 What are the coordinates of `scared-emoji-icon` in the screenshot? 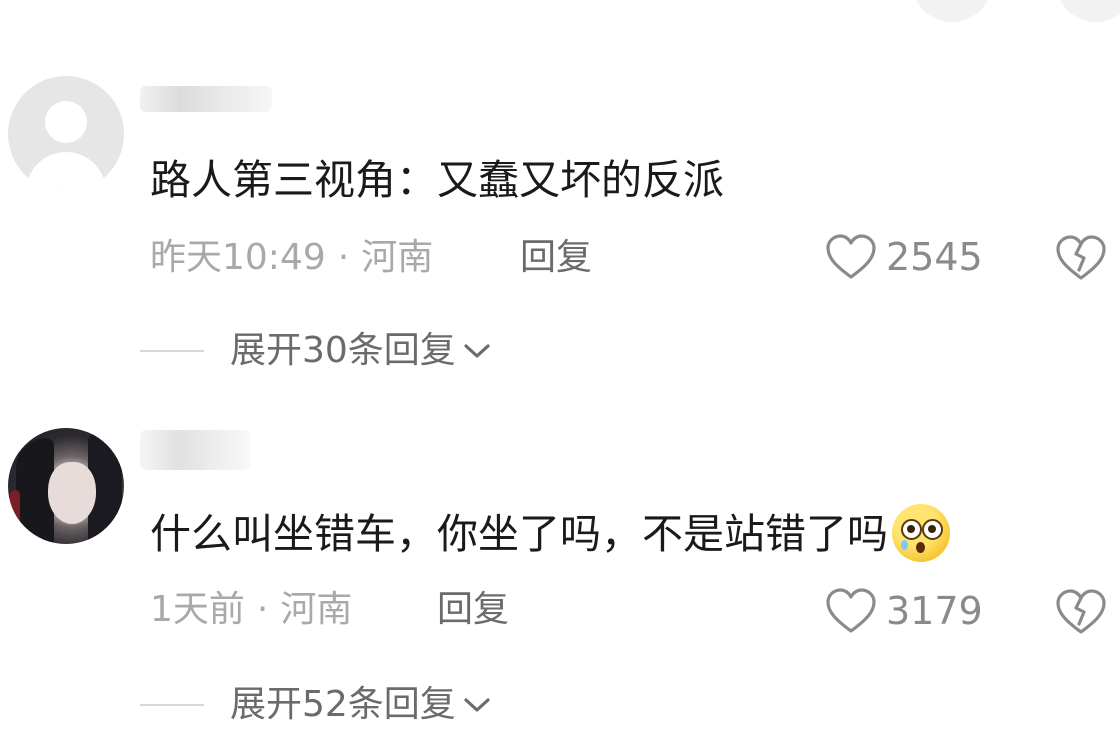 It's located at (921, 533).